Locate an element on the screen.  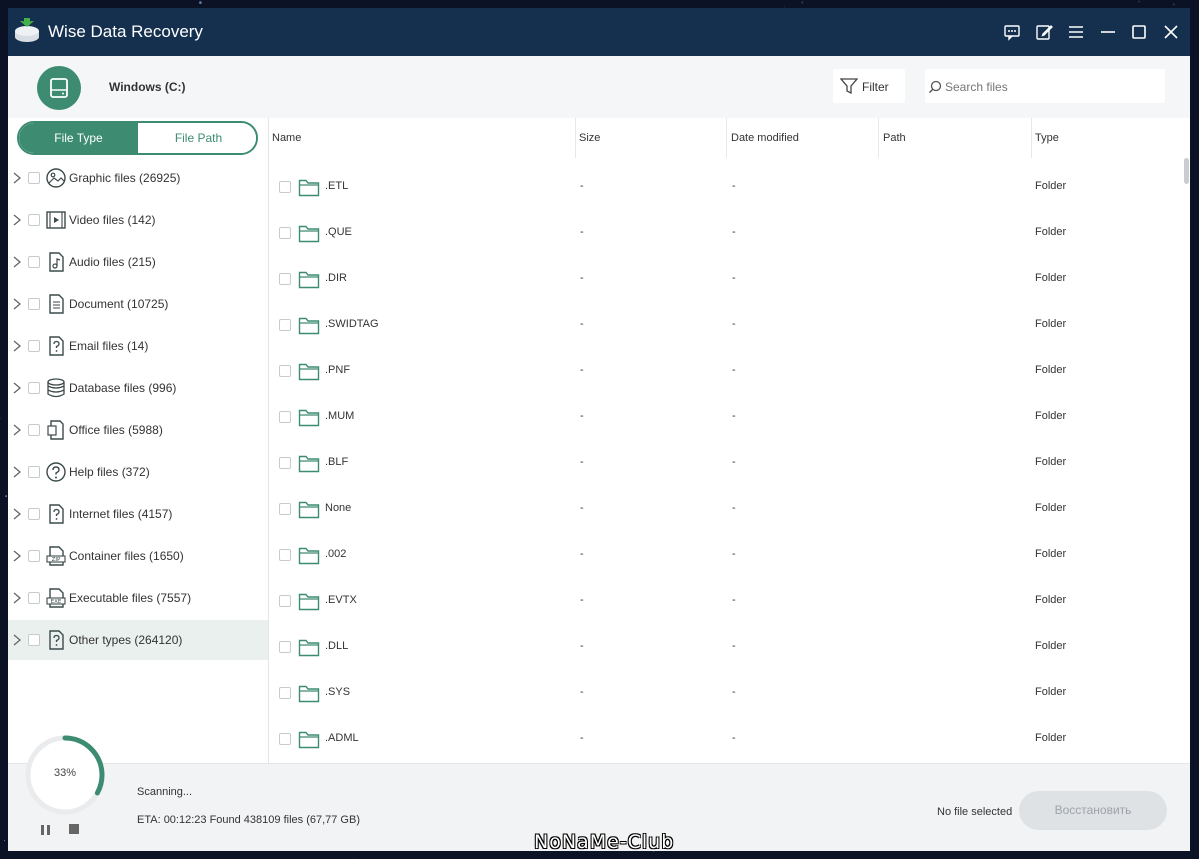
category-item: Other types (264120) is located at coordinates (138, 640).